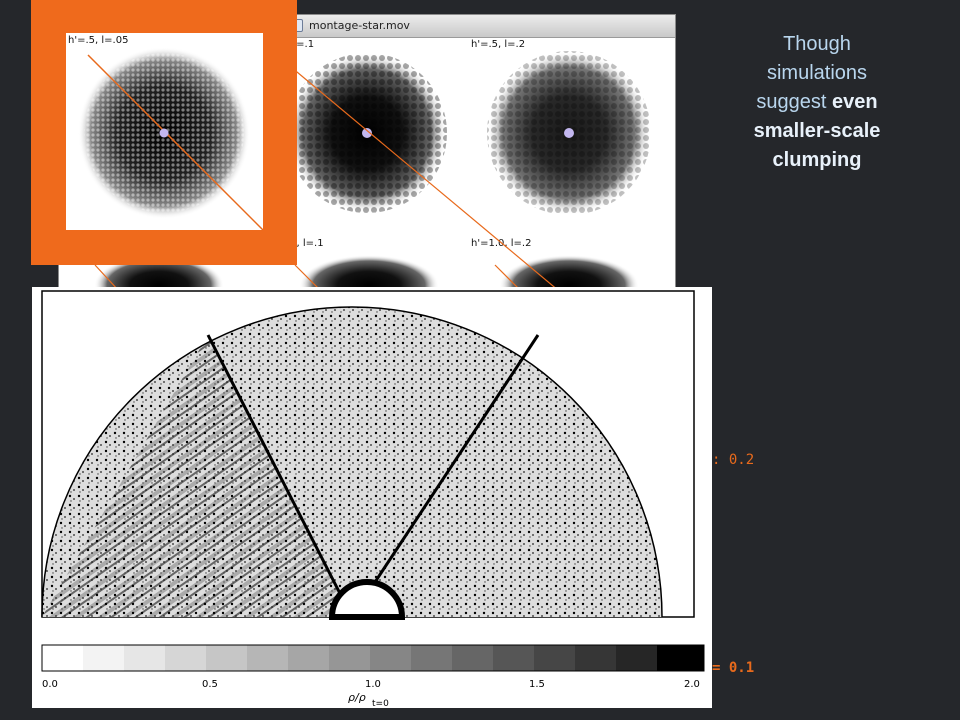 The image size is (960, 720). I want to click on zoomed-cluster-panel: h'=.5, l=.05, so click(164, 131).